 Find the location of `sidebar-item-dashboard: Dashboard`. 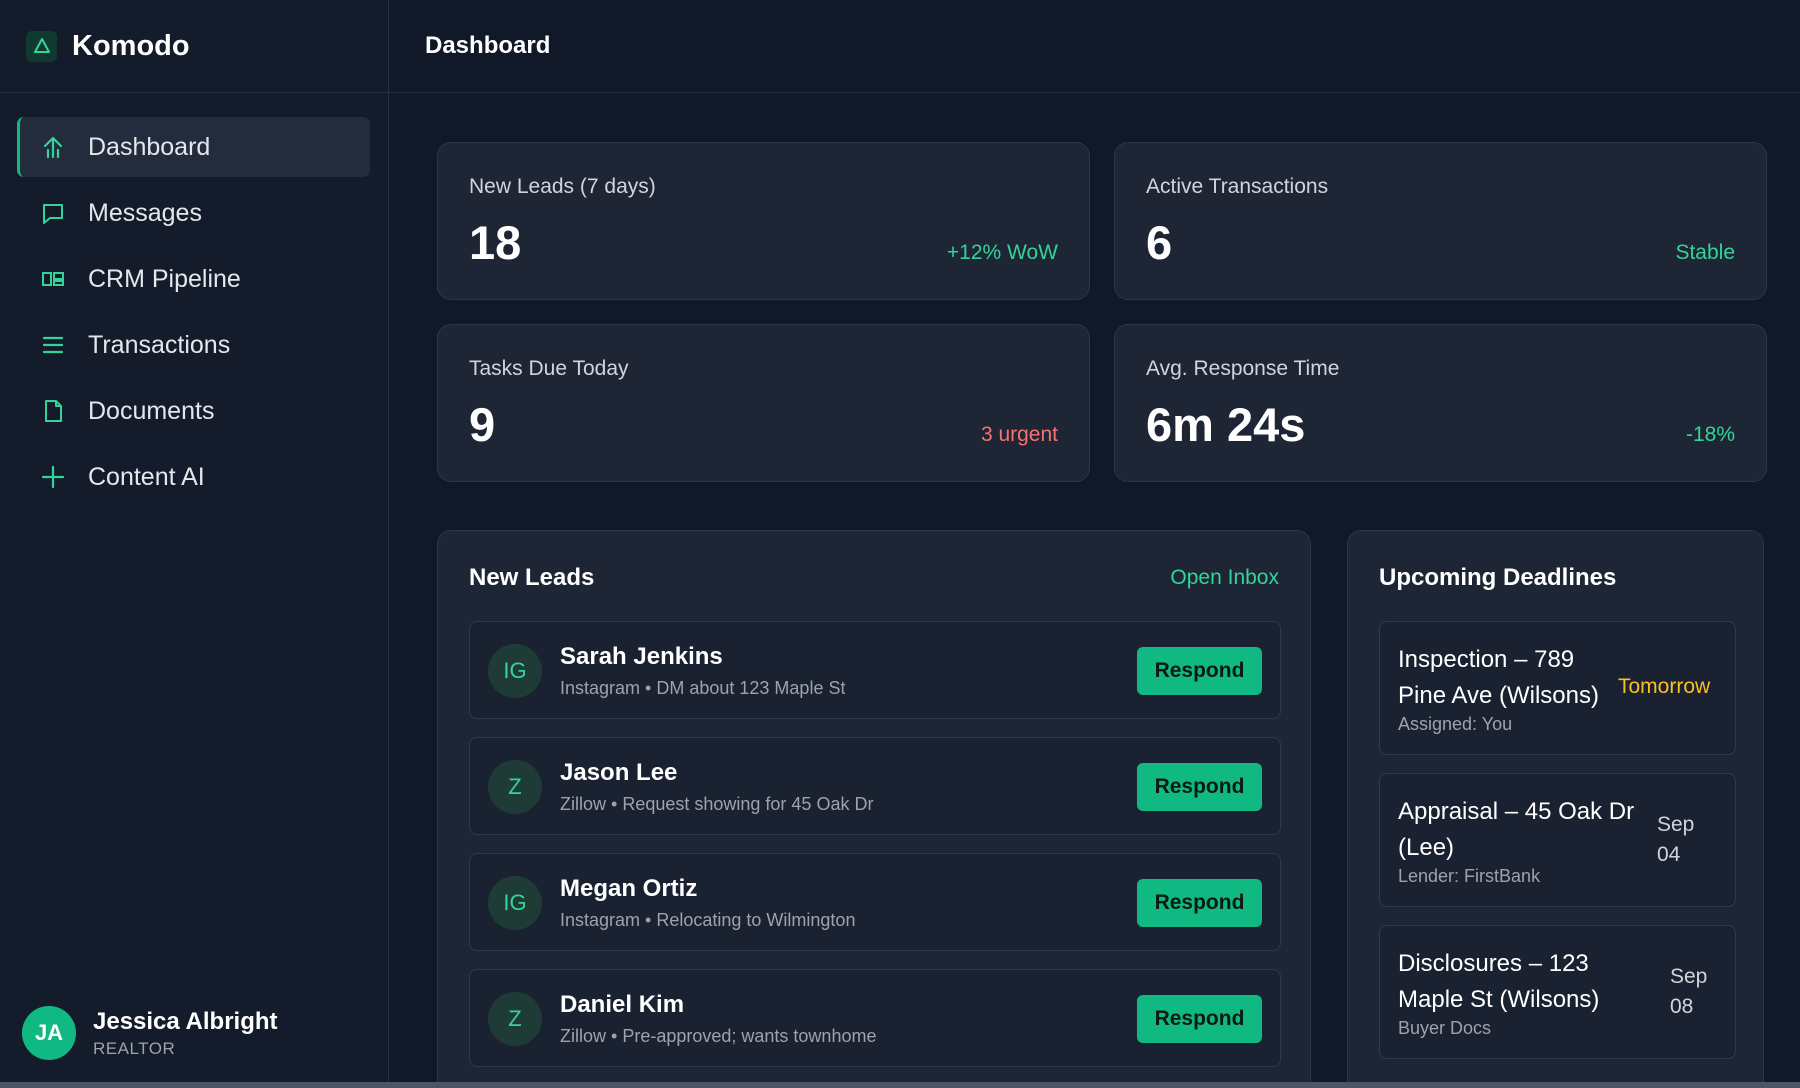

sidebar-item-dashboard: Dashboard is located at coordinates (193, 147).